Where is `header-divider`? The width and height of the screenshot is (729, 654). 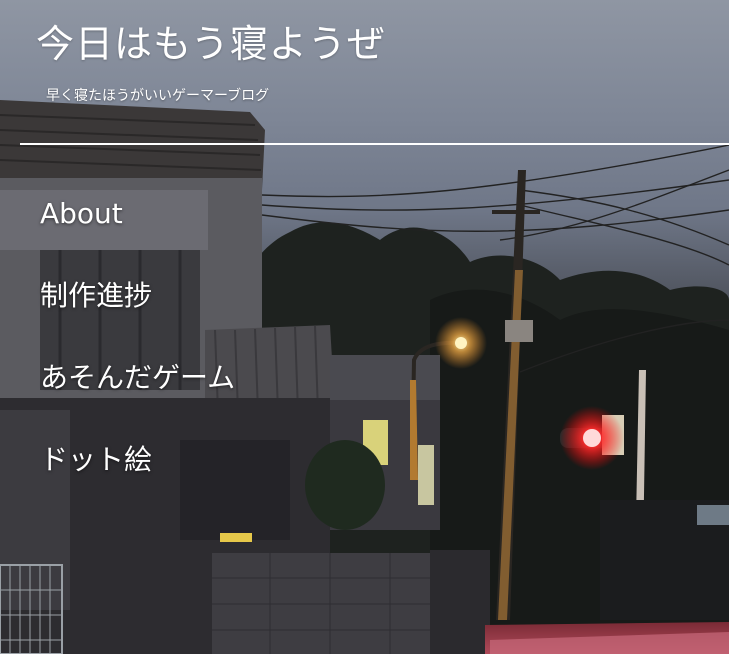 header-divider is located at coordinates (374, 144).